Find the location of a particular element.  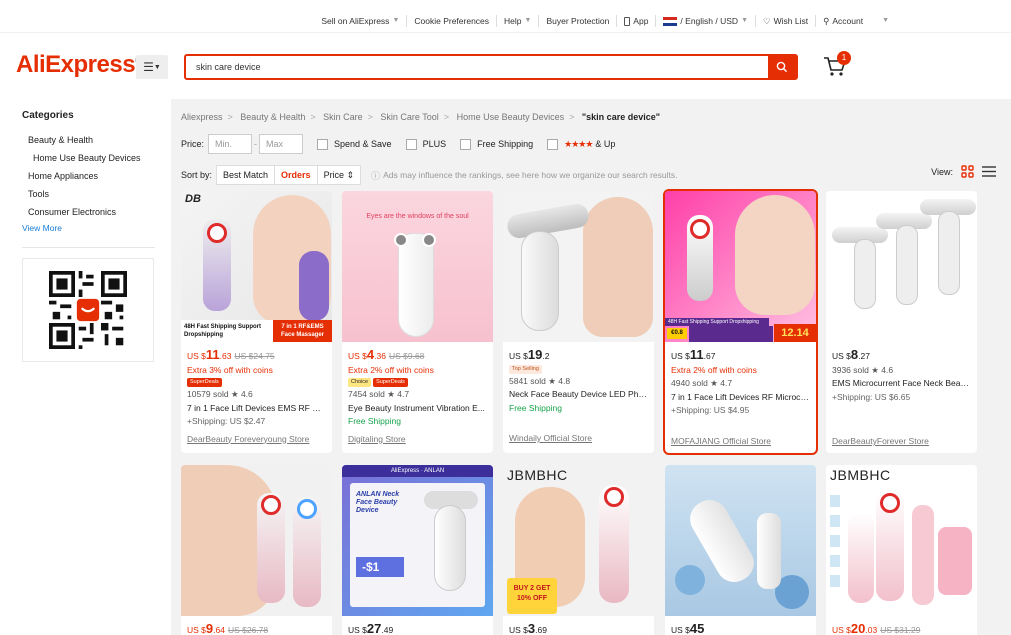

breadcrumb-skin-care: Skin Care is located at coordinates (343, 117).